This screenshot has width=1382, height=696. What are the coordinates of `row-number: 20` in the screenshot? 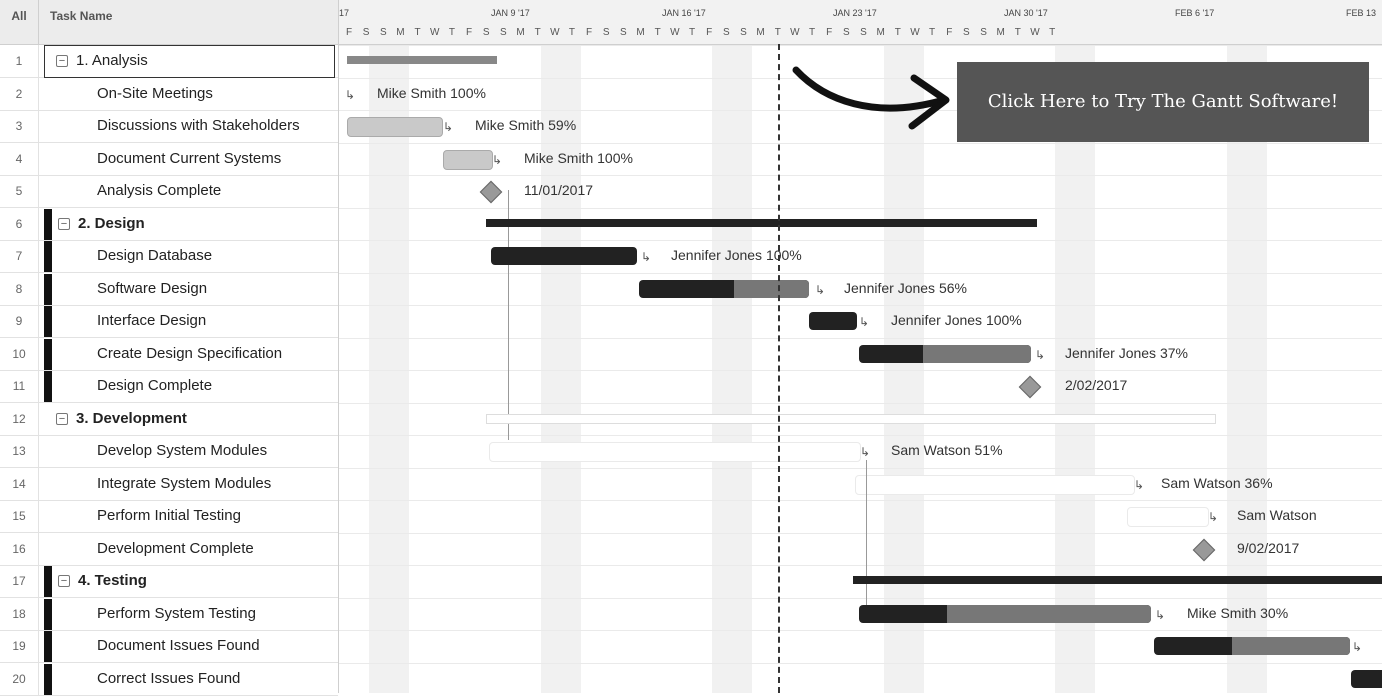 It's located at (19, 678).